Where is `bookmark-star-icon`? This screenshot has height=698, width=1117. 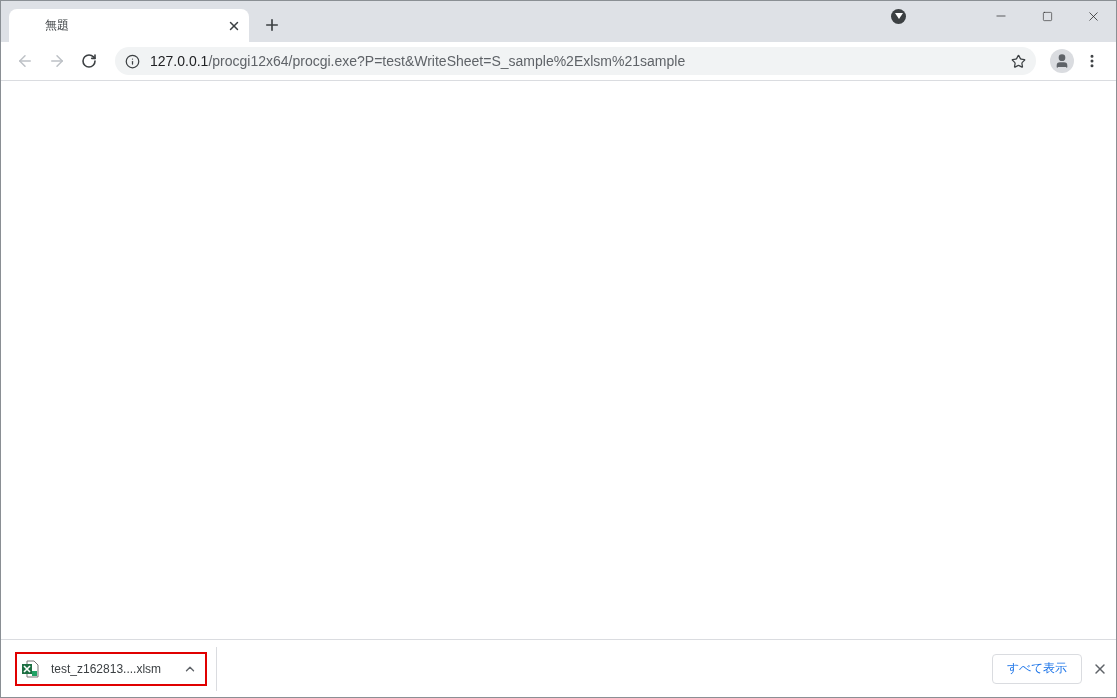 bookmark-star-icon is located at coordinates (1018, 61).